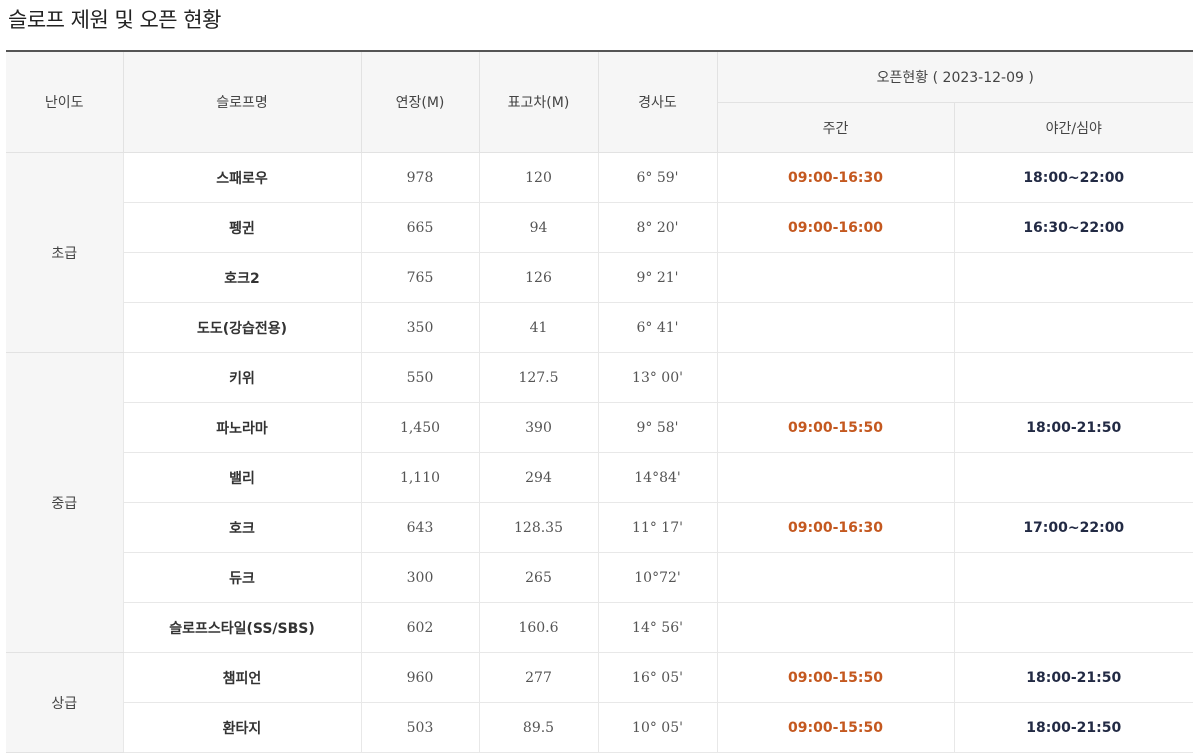  I want to click on slope-name-cell: 환타지, so click(242, 727).